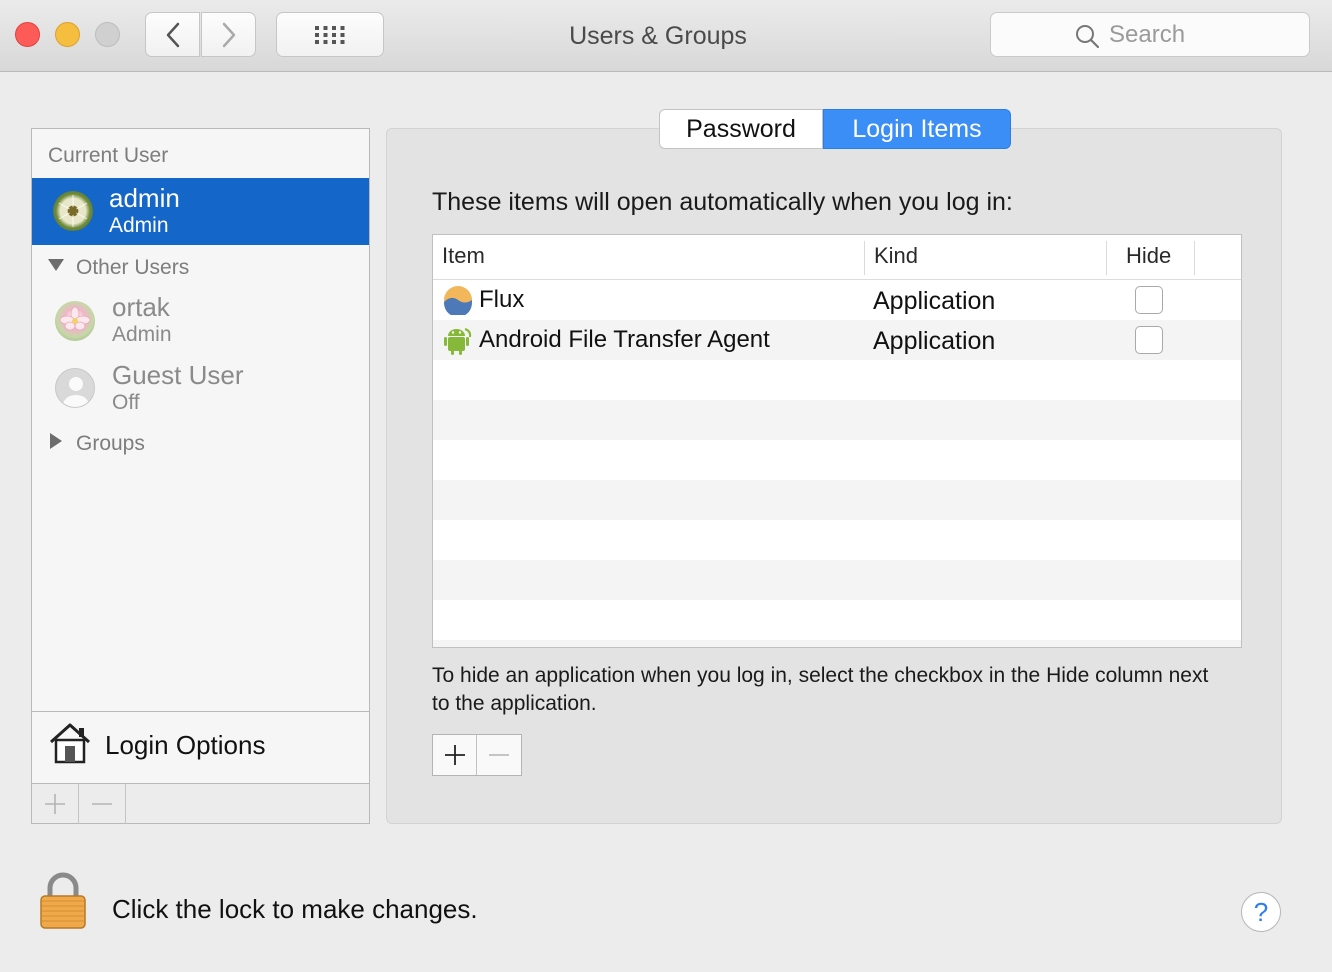 The width and height of the screenshot is (1332, 972). Describe the element at coordinates (141, 307) in the screenshot. I see `user-name: ortak` at that location.